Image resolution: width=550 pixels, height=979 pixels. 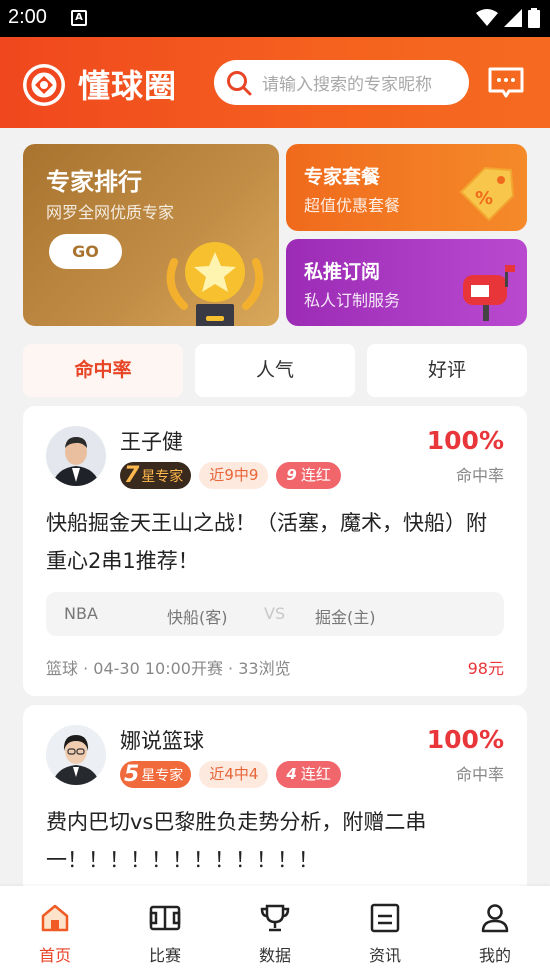 What do you see at coordinates (275, 918) in the screenshot?
I see `trophy-icon` at bounding box center [275, 918].